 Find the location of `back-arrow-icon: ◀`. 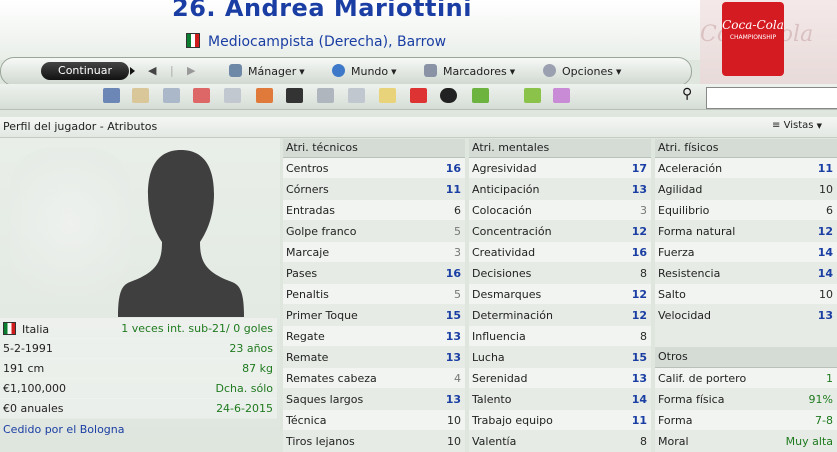

back-arrow-icon: ◀ is located at coordinates (152, 70).